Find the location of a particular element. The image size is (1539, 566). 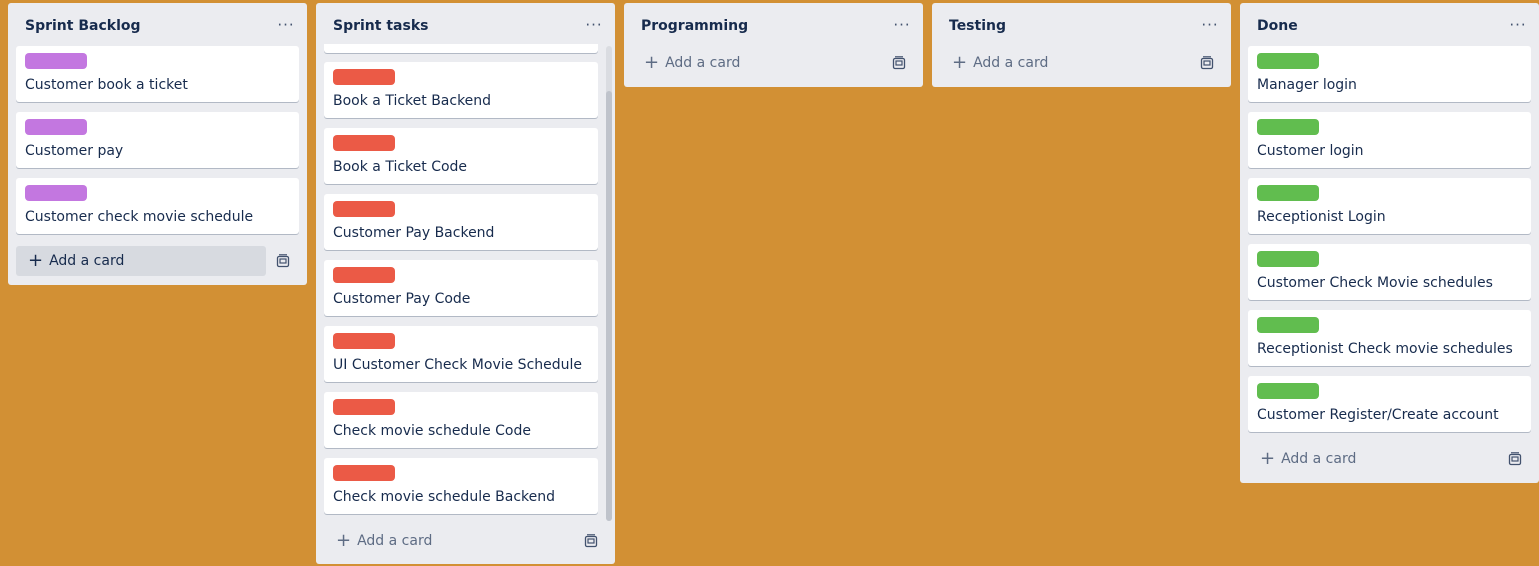

list-title: Programming is located at coordinates (694, 26).